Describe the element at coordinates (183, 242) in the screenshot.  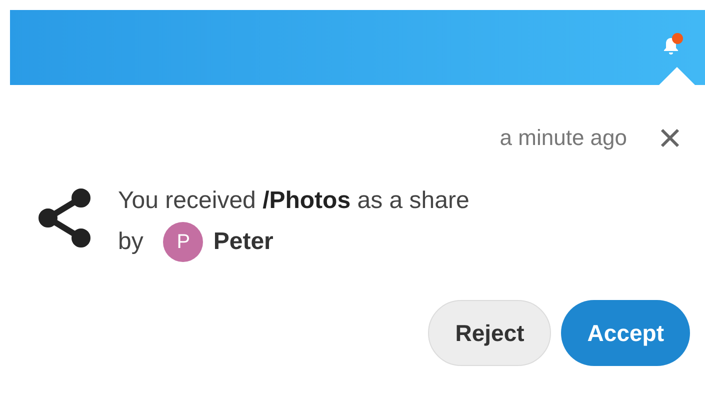
I see `user-avatar: P` at that location.